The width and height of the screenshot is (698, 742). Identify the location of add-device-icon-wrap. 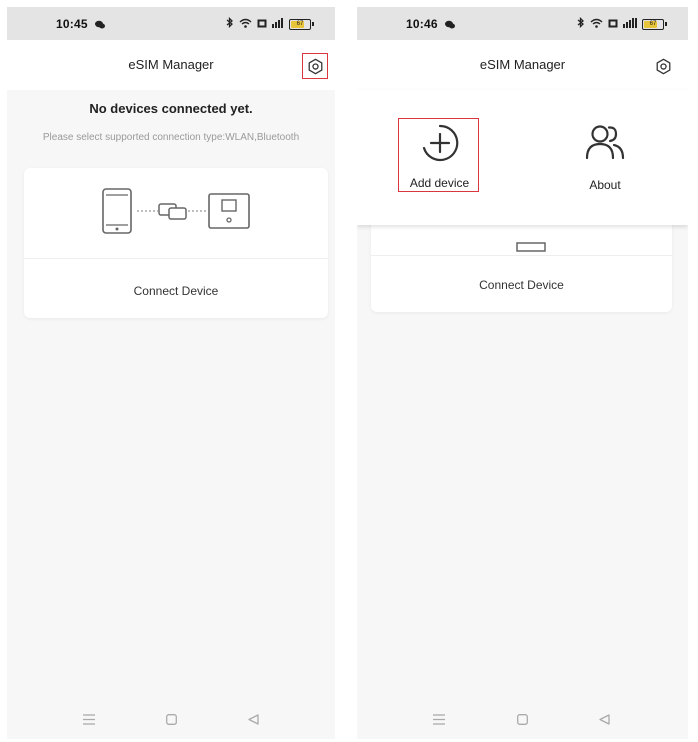
(439, 143).